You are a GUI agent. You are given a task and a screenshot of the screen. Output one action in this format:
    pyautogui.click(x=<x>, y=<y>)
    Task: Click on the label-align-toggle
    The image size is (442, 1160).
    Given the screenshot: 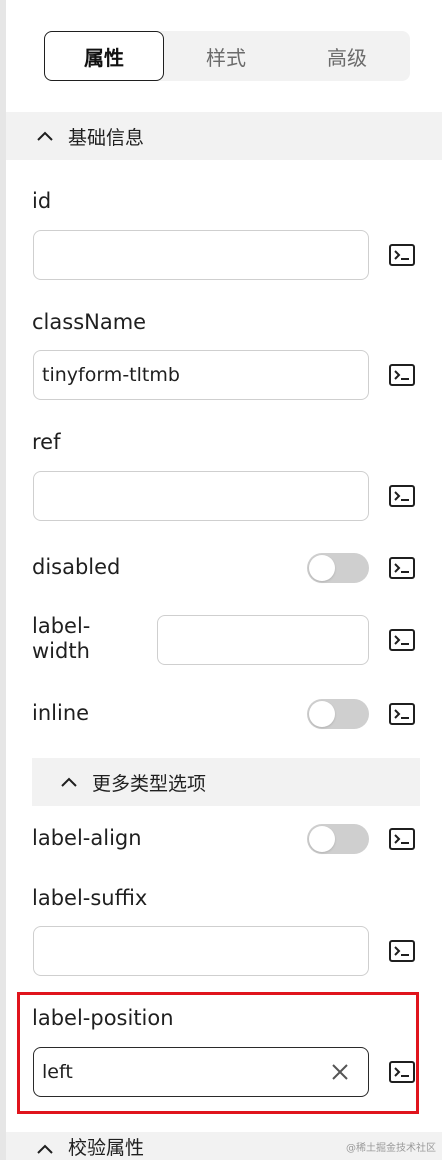 What is the action you would take?
    pyautogui.click(x=338, y=839)
    